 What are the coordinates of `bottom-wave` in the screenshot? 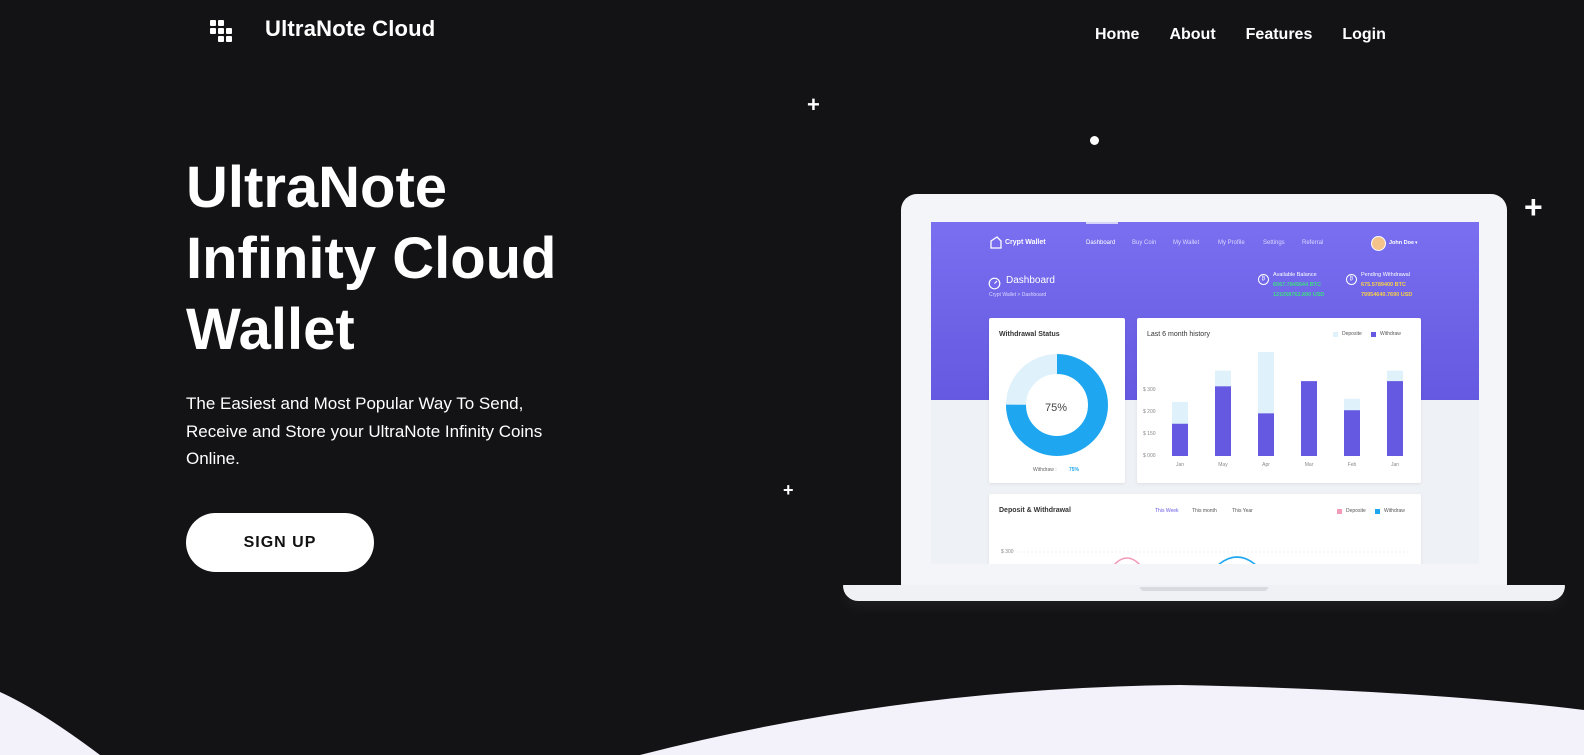 It's located at (792, 720).